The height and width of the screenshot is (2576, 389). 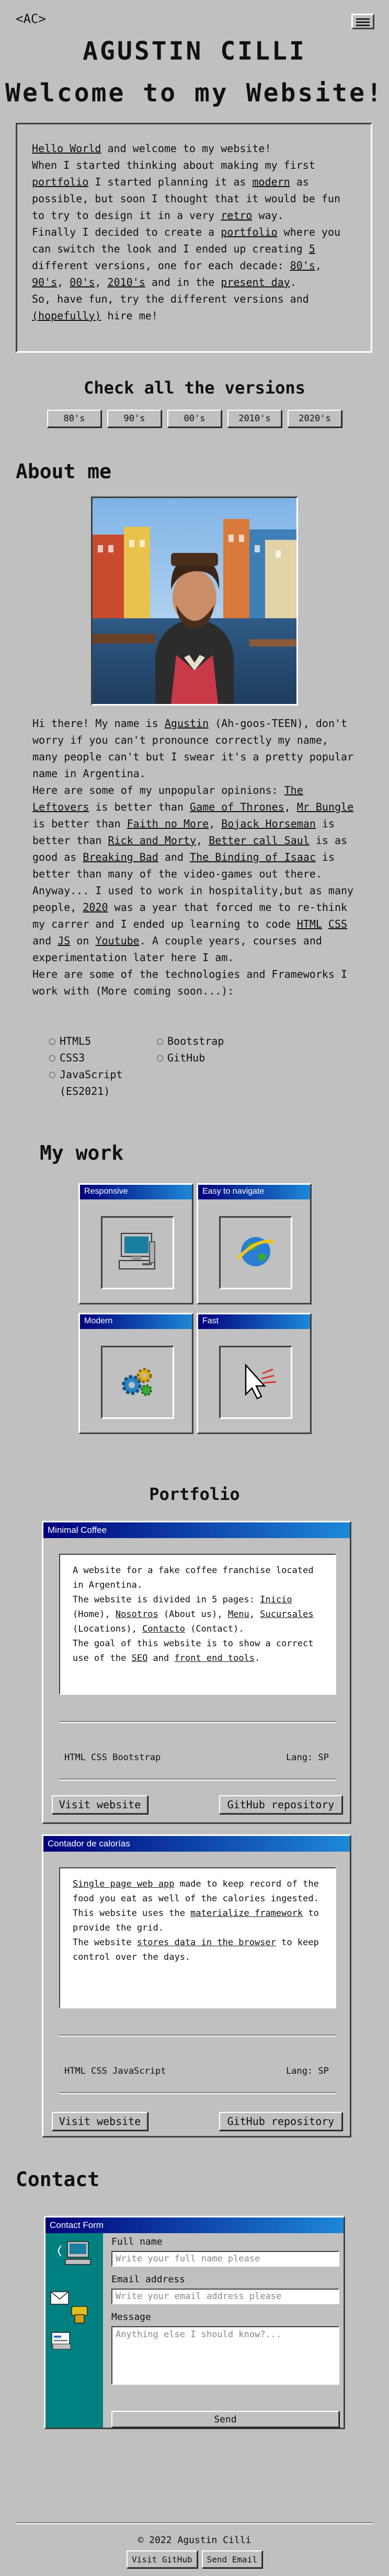 What do you see at coordinates (120, 857) in the screenshot?
I see `breaking-bad-link: Breaking Bad` at bounding box center [120, 857].